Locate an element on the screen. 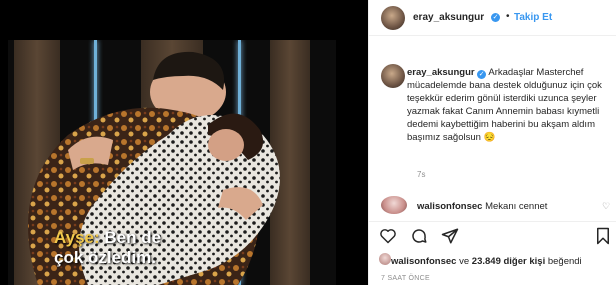 This screenshot has width=616, height=285. caption-time: 7s is located at coordinates (421, 174).